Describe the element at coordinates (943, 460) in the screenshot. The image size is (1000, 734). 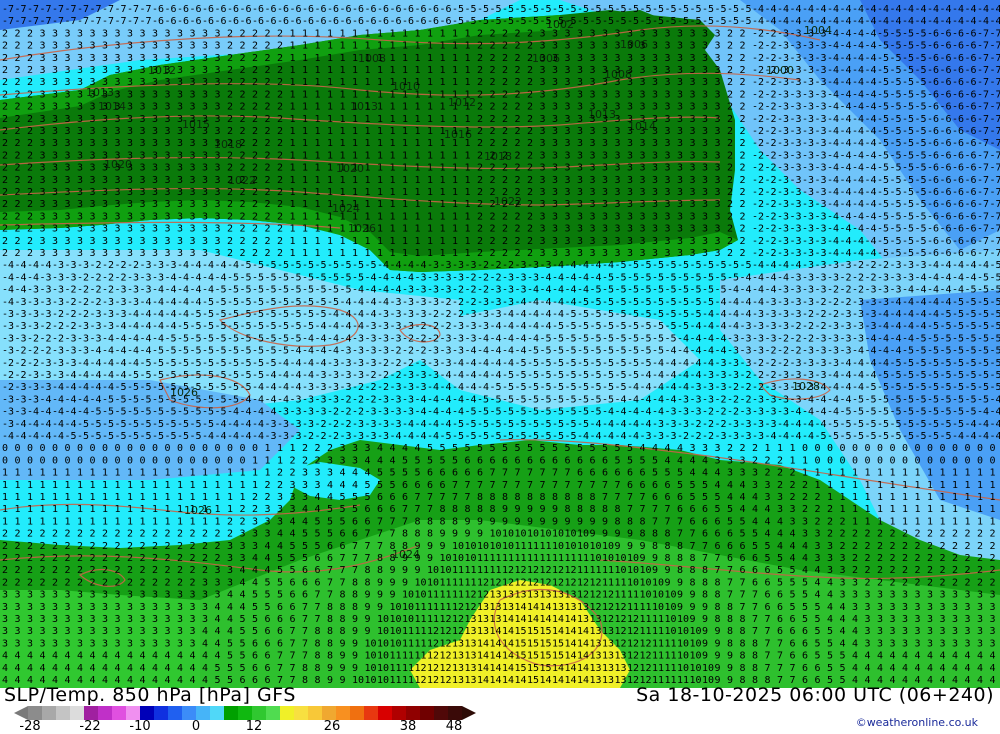
I see `grid-value: 0` at that location.